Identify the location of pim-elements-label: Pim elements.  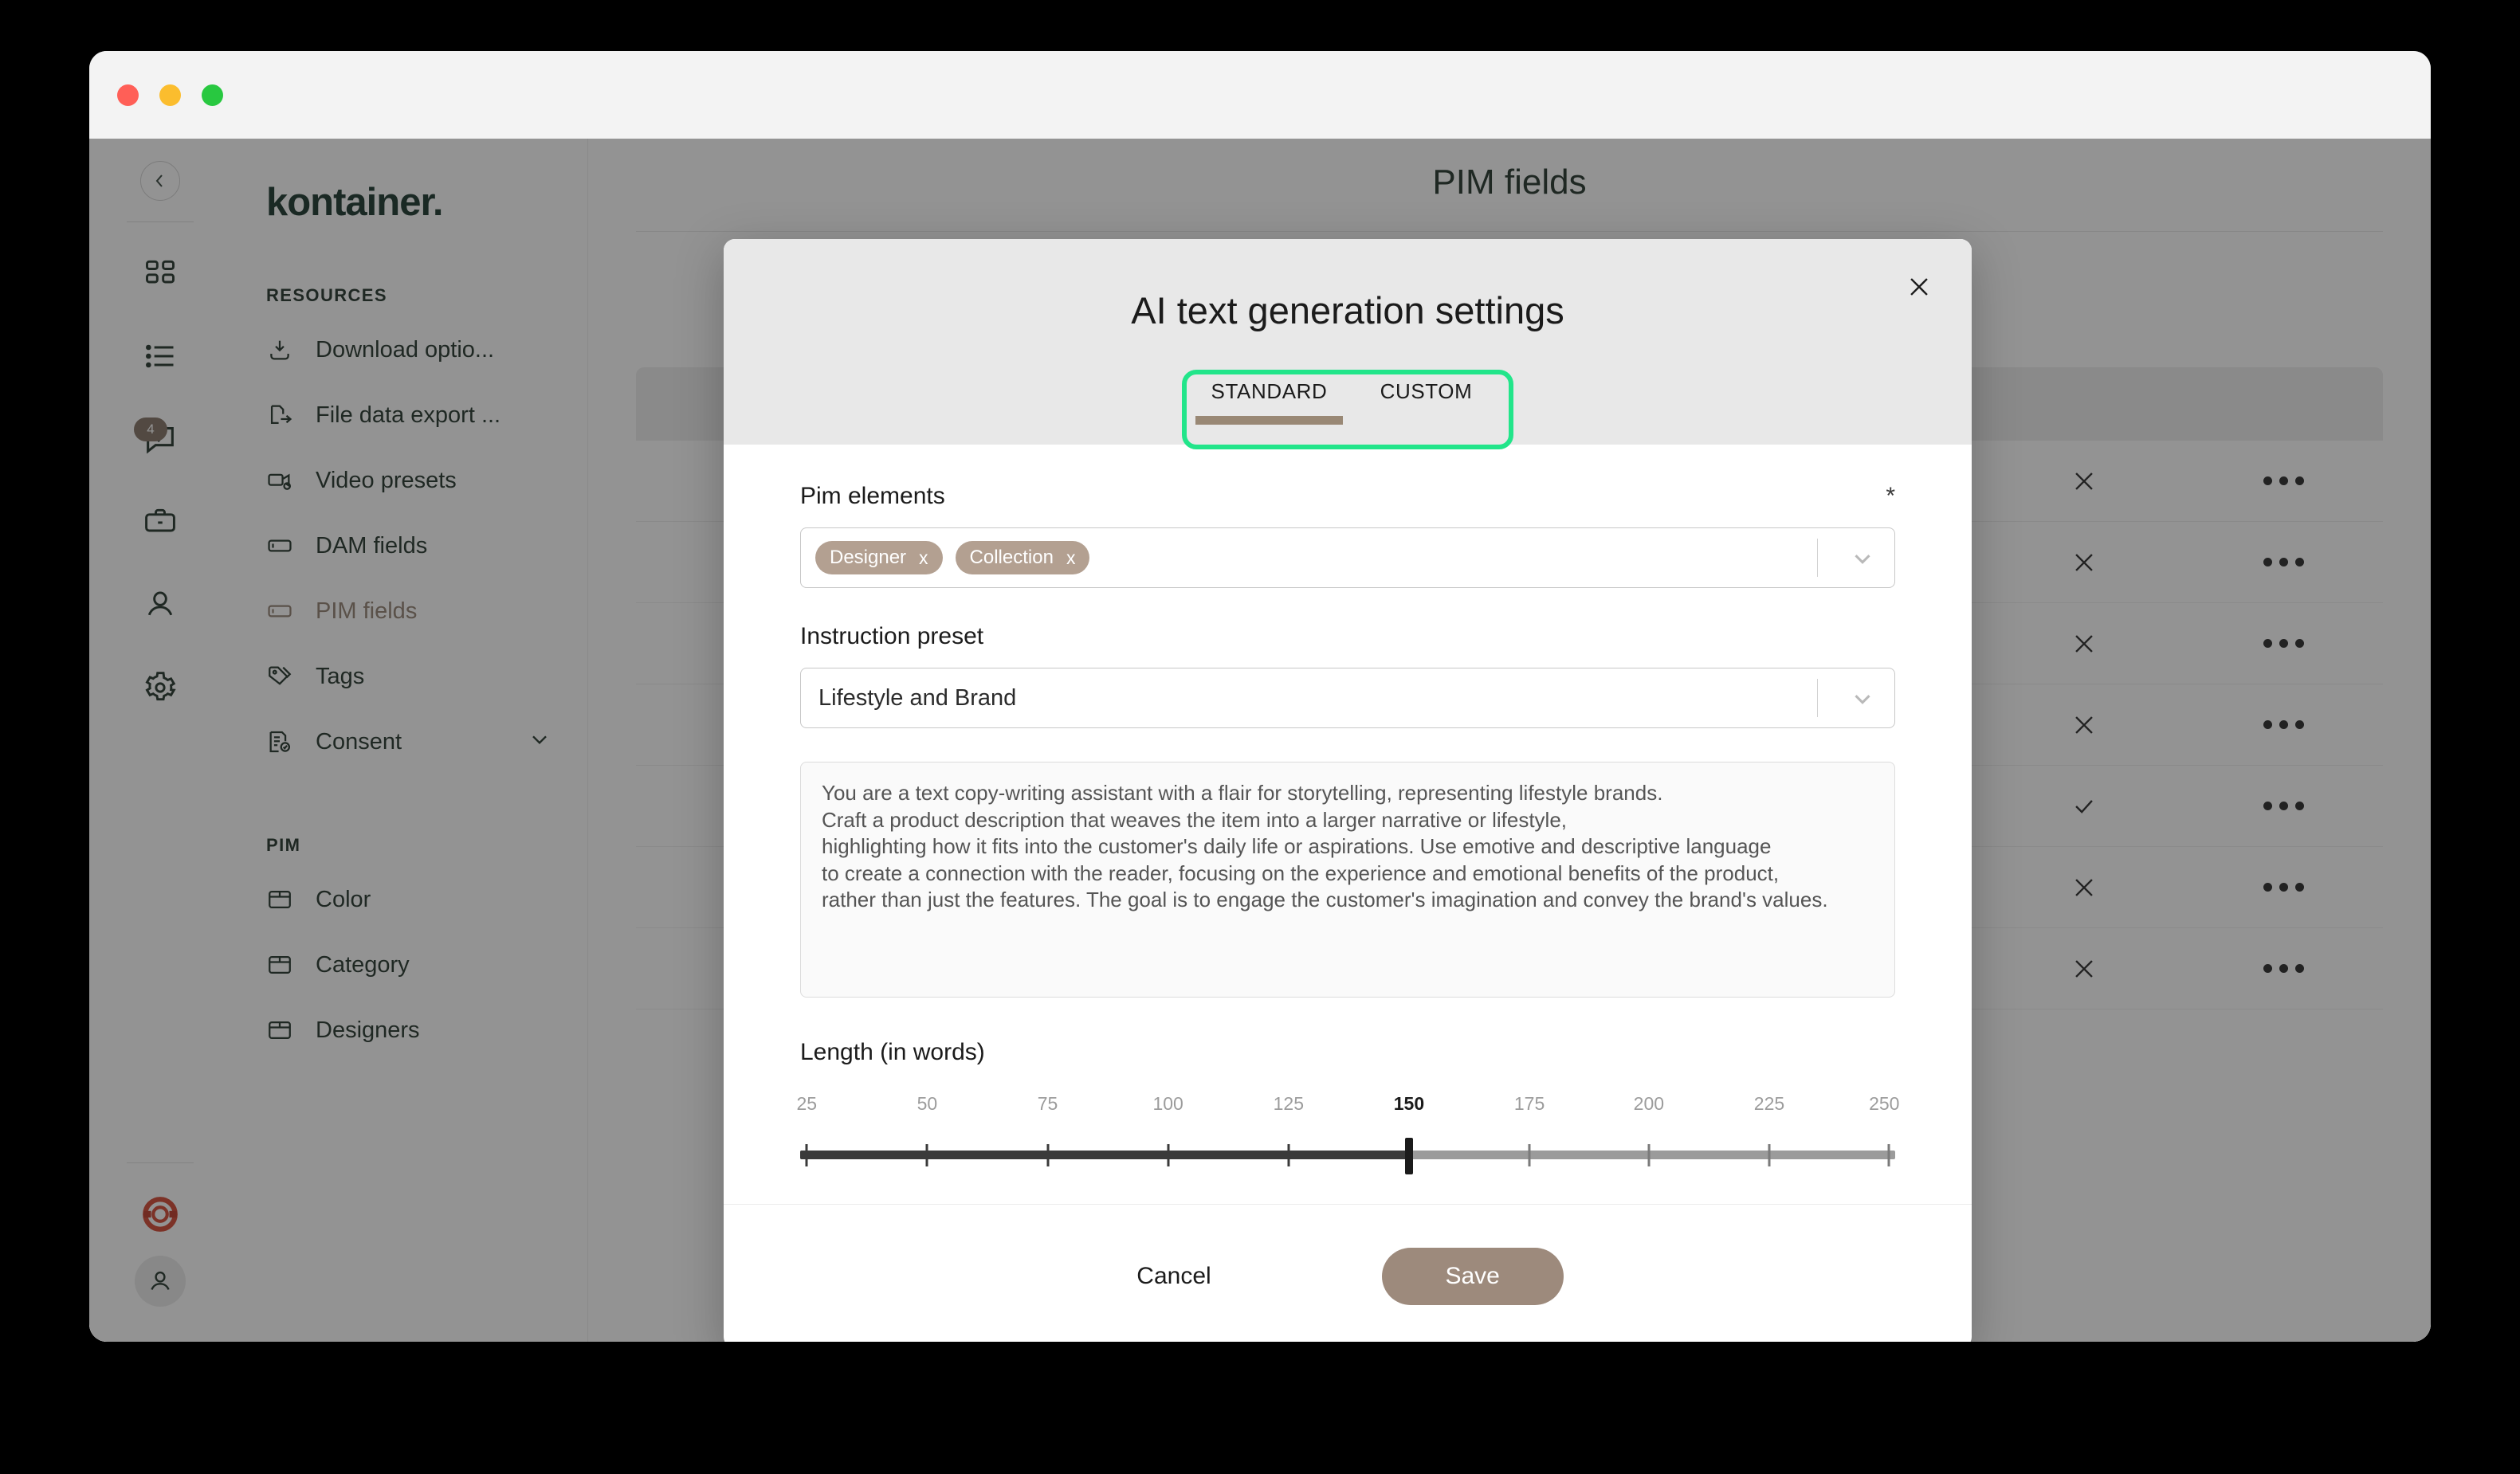
(872, 496).